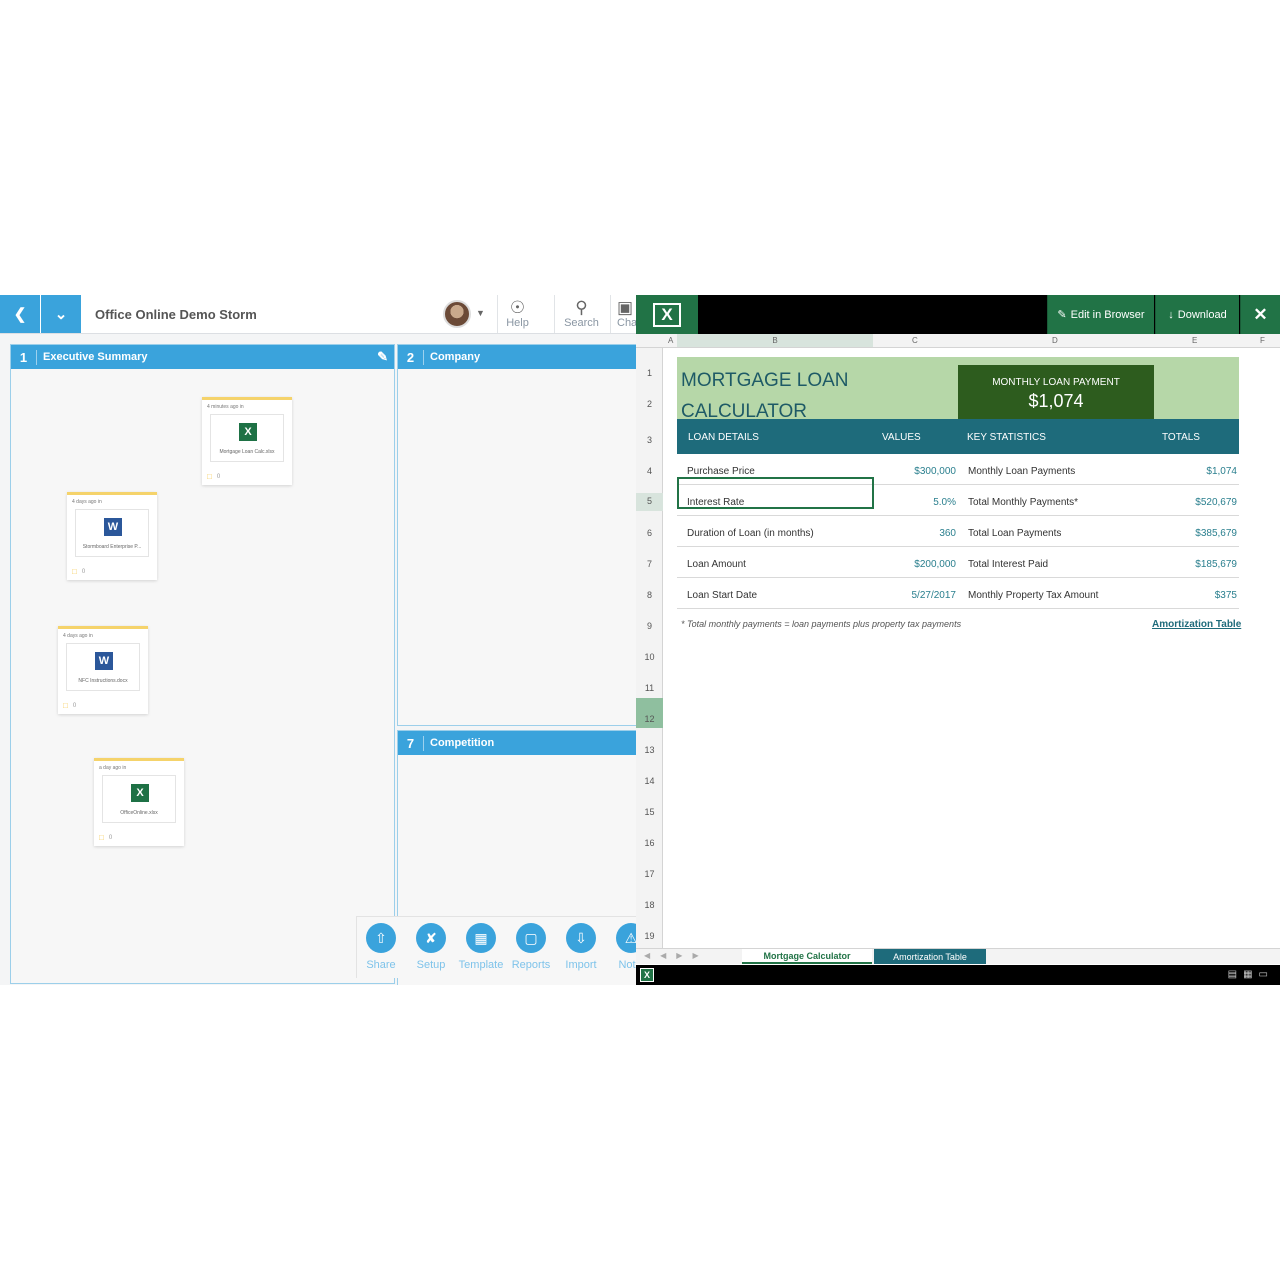 Image resolution: width=1280 pixels, height=1280 pixels. I want to click on row-header: 1, so click(649, 373).